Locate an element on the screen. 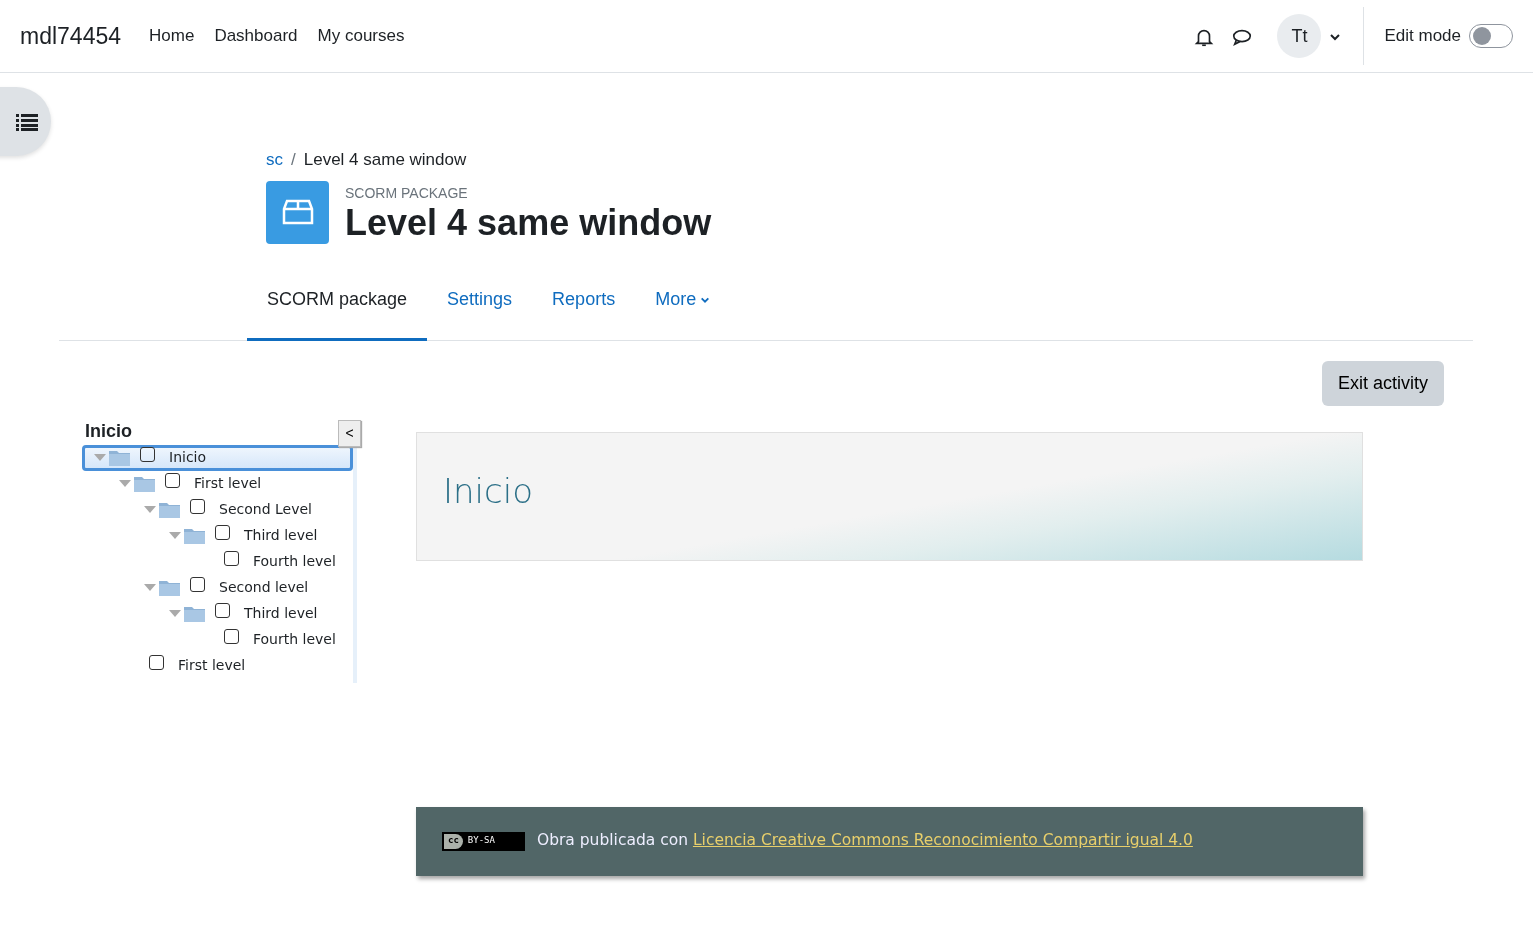 Image resolution: width=1533 pixels, height=951 pixels. content-heading: Inicio is located at coordinates (488, 491).